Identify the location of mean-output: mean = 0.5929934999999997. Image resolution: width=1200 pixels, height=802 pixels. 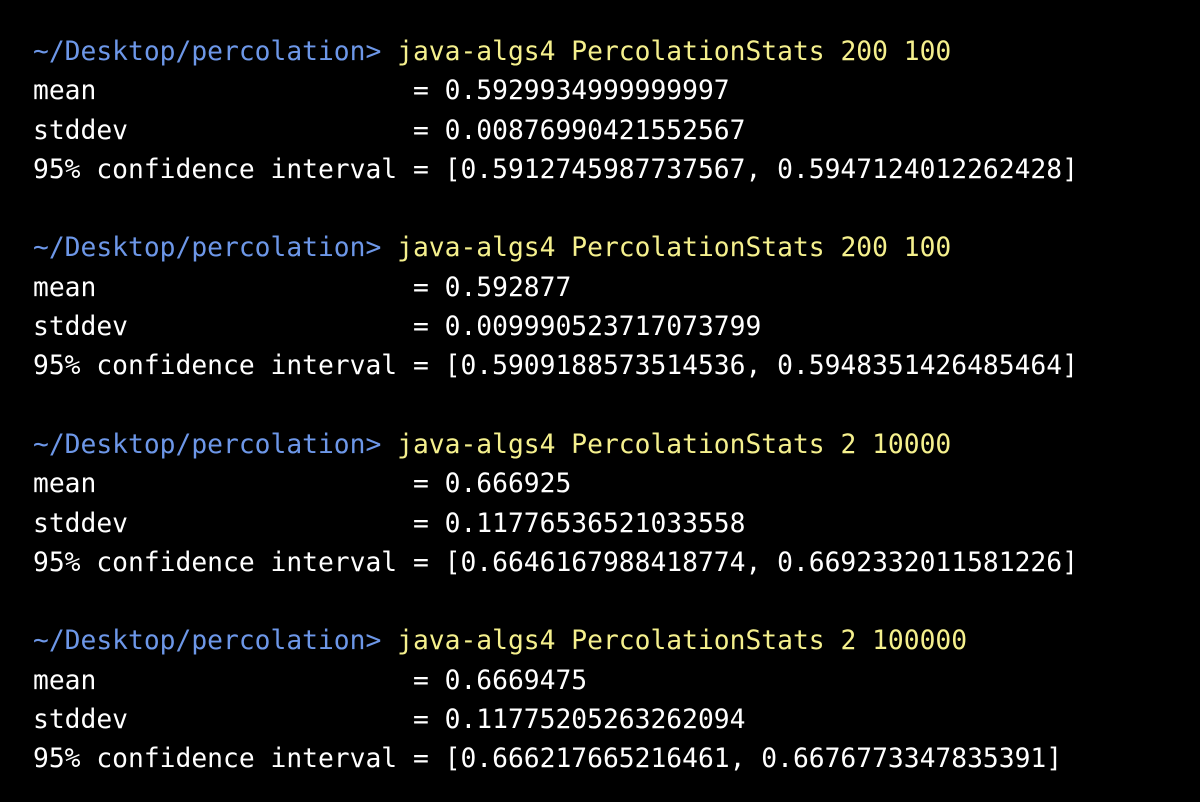
(381, 91).